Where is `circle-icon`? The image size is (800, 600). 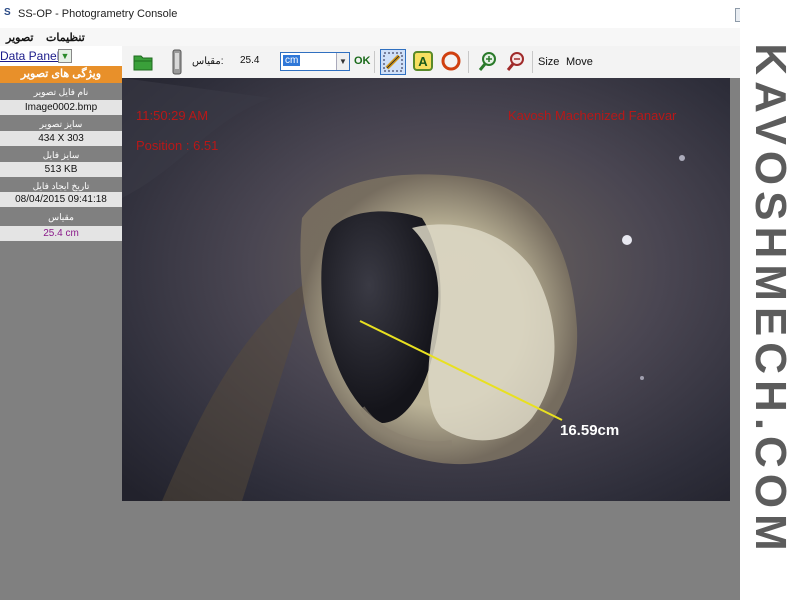 circle-icon is located at coordinates (451, 61).